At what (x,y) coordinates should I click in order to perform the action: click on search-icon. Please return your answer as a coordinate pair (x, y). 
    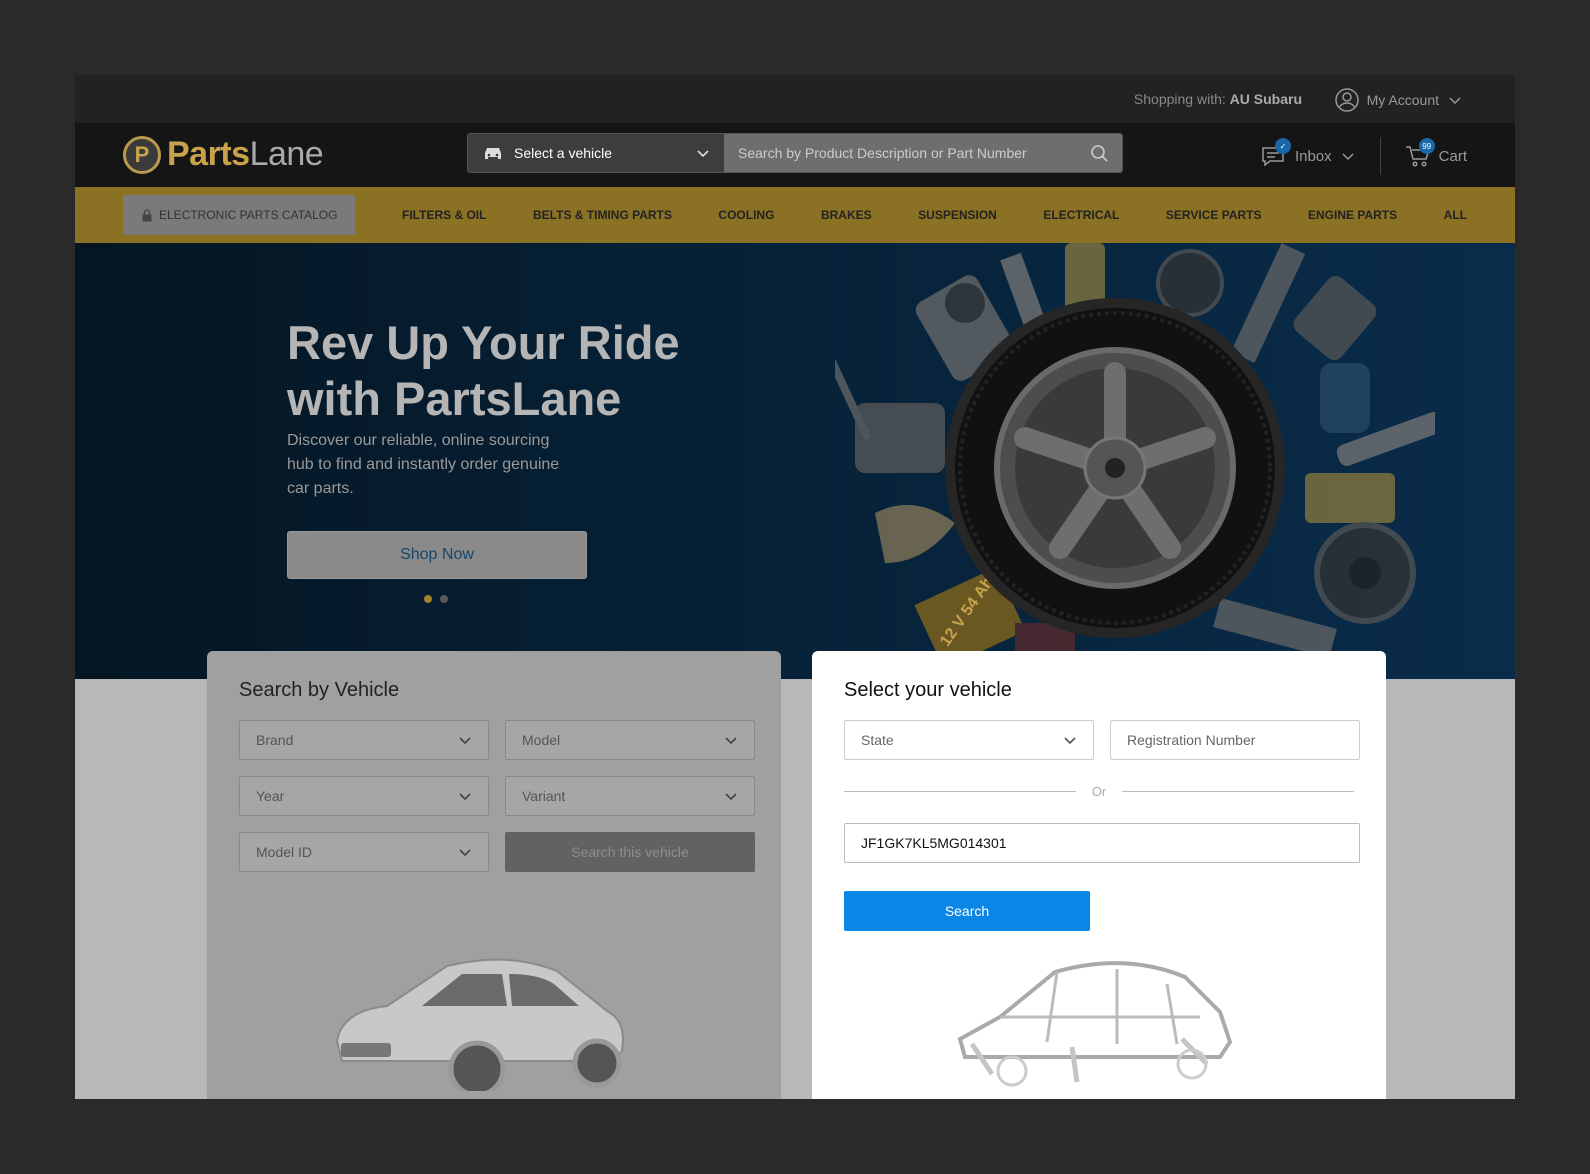
    Looking at the image, I should click on (1099, 153).